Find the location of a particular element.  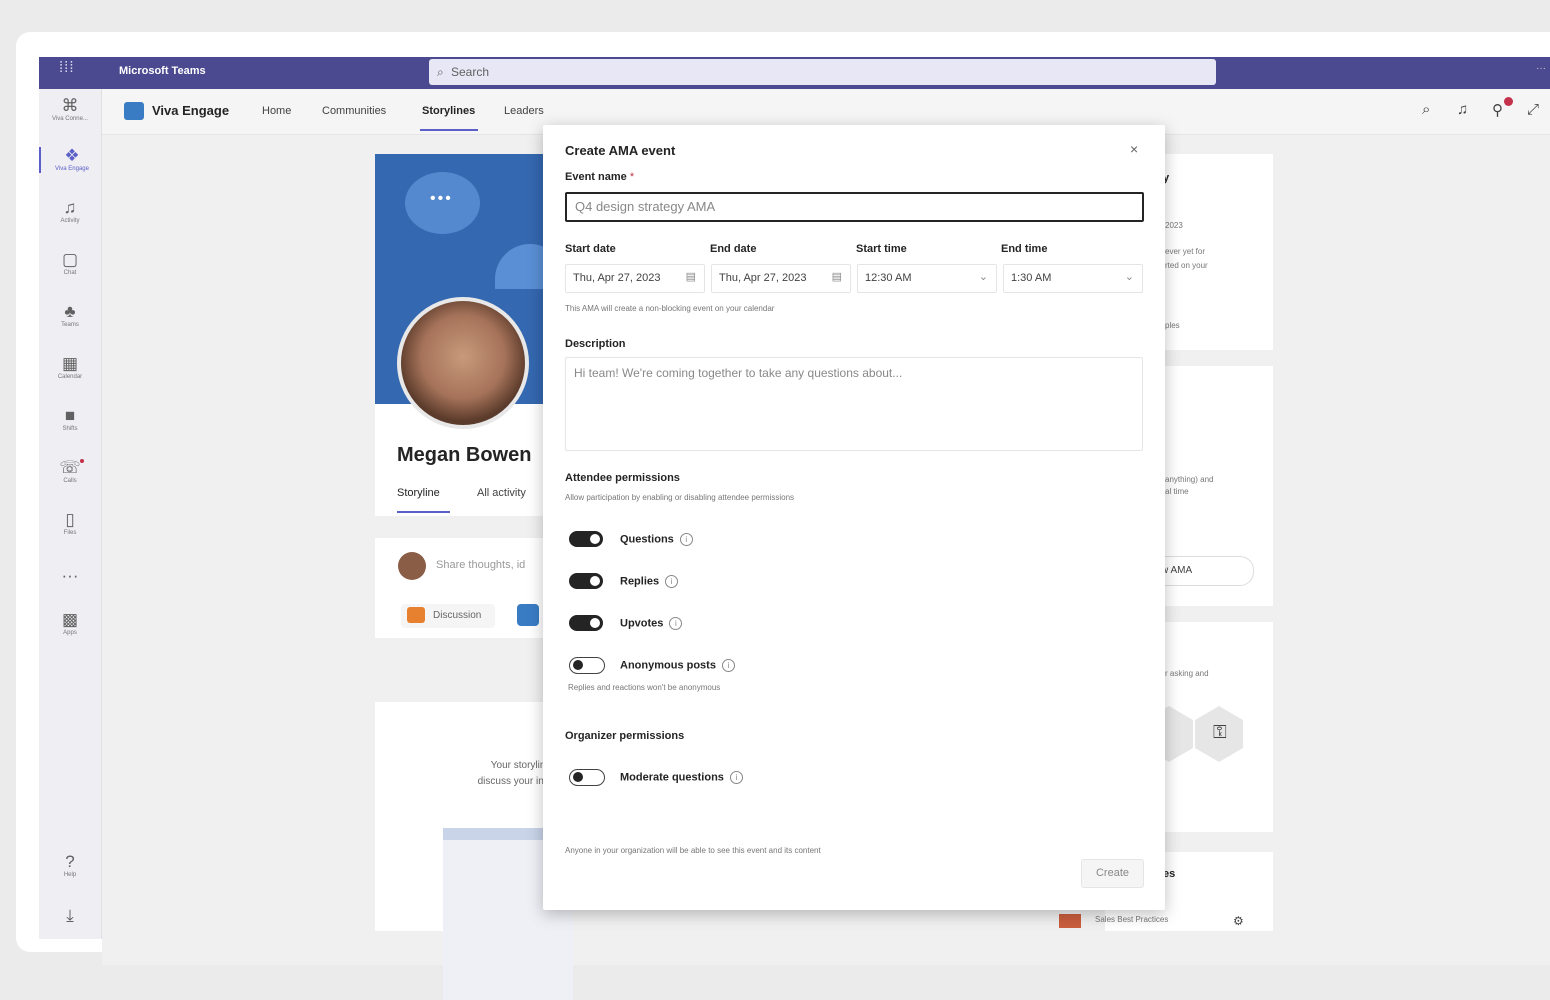

help-icon: ? is located at coordinates (70, 861).